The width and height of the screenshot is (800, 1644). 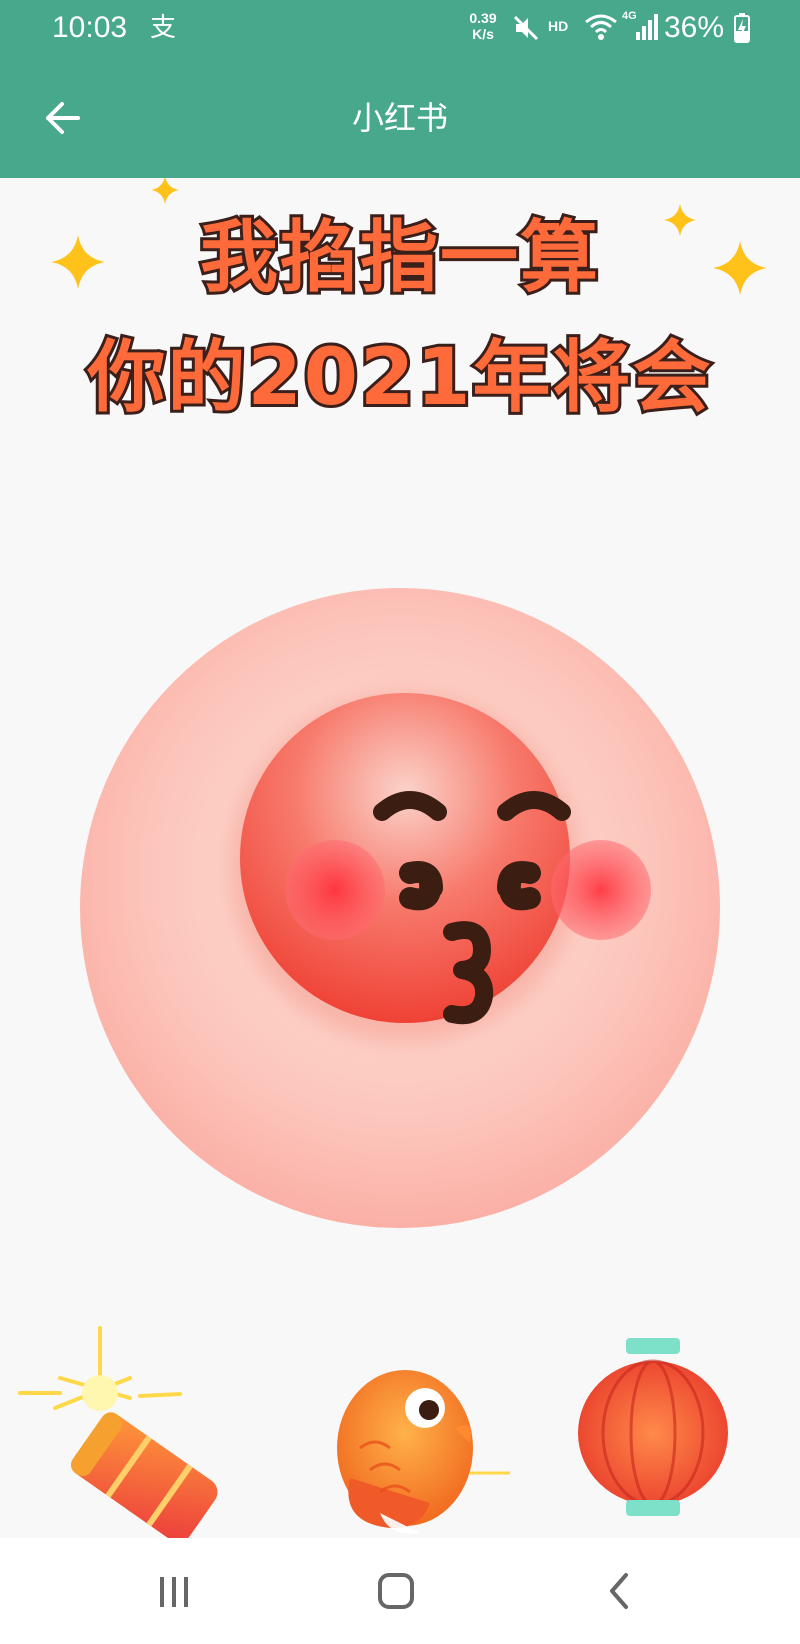 I want to click on signal-icon, so click(x=640, y=29).